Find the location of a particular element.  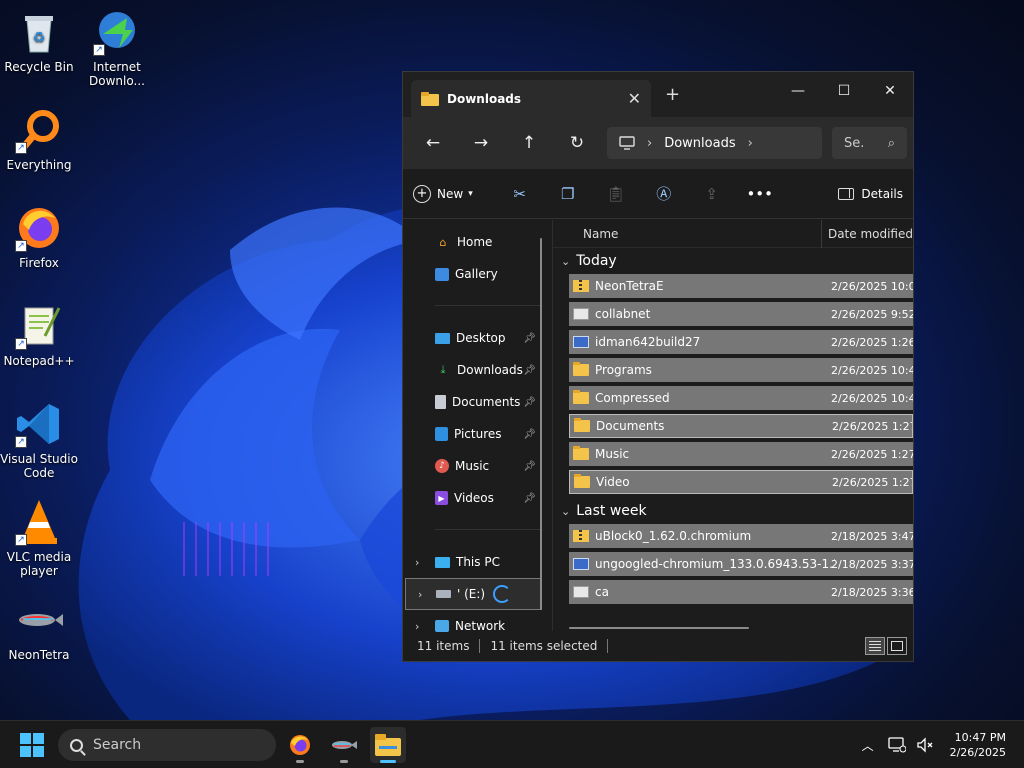

nav-item-drive-e: › ' (E:) is located at coordinates (473, 594).